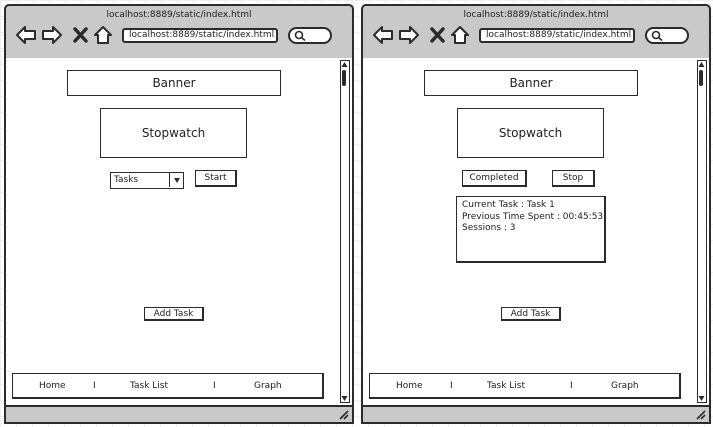 This screenshot has width=713, height=427. I want to click on task-select-value: Tasks, so click(126, 180).